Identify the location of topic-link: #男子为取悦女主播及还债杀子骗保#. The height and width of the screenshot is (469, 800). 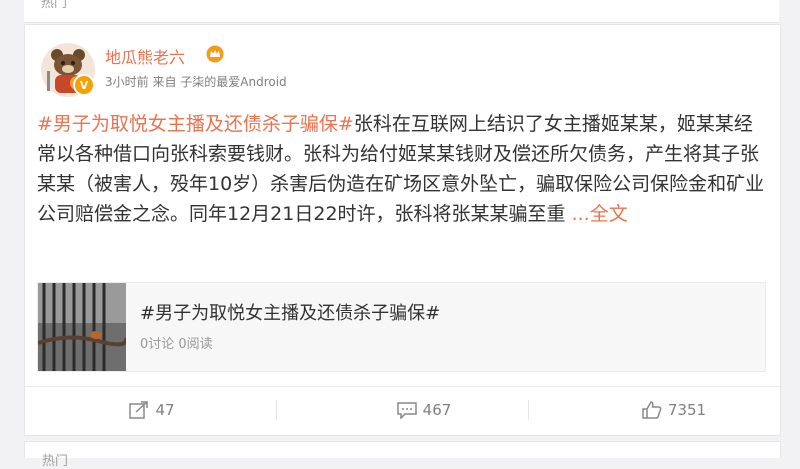
(195, 124).